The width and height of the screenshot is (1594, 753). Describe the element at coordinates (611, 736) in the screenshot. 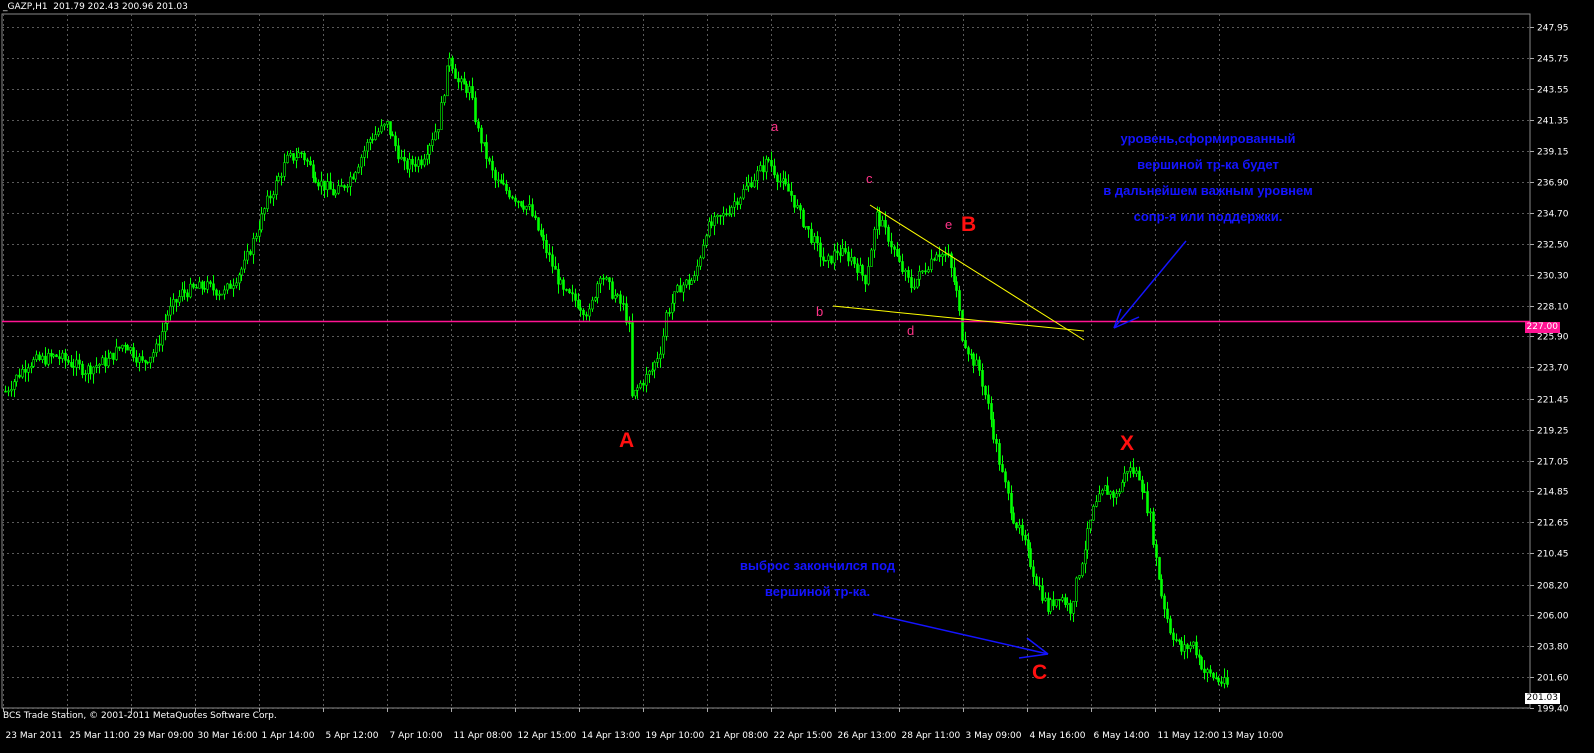

I see `x-tick-label: 14 Apr 13:00` at that location.